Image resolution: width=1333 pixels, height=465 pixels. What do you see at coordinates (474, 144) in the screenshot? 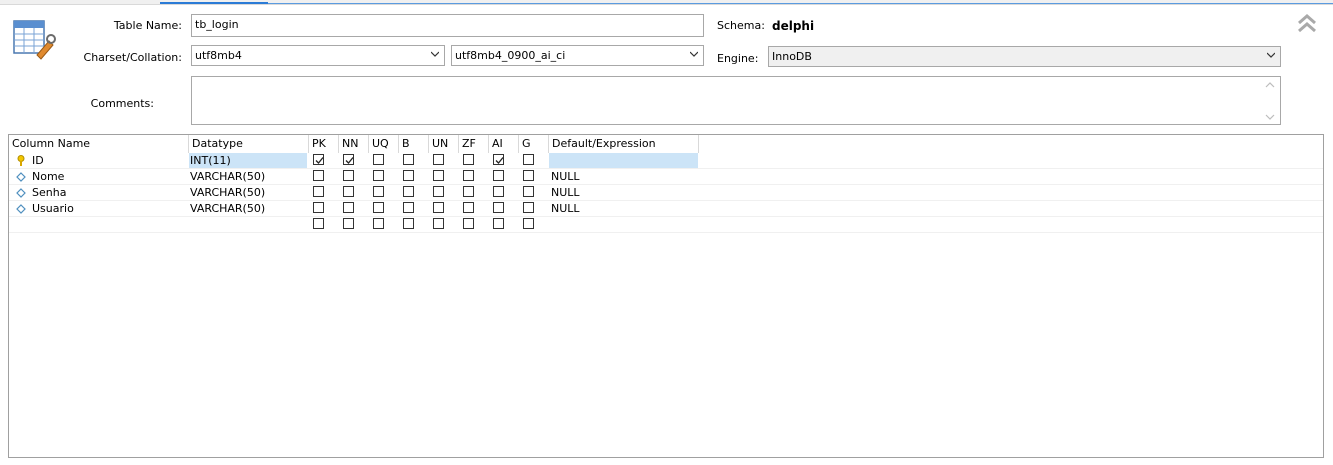
I see `header-zf: ZF` at bounding box center [474, 144].